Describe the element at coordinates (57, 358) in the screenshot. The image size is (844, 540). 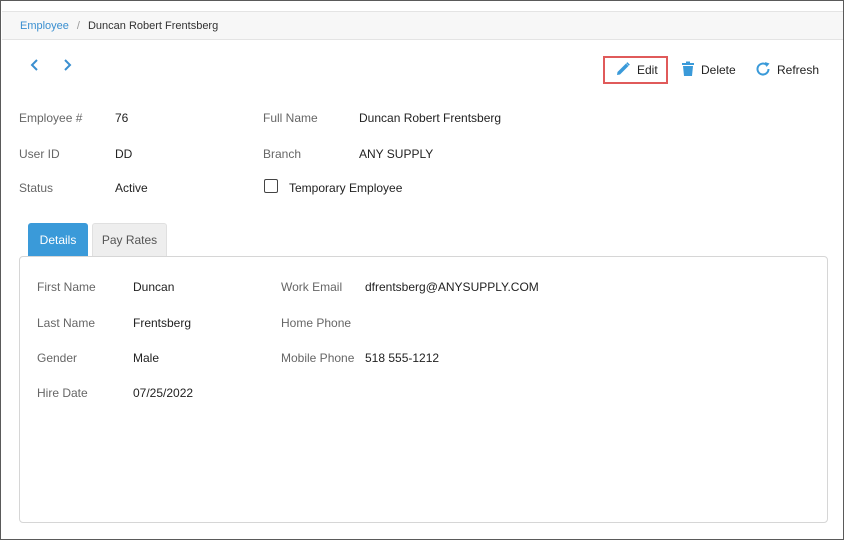
I see `gender-label: Gender` at that location.